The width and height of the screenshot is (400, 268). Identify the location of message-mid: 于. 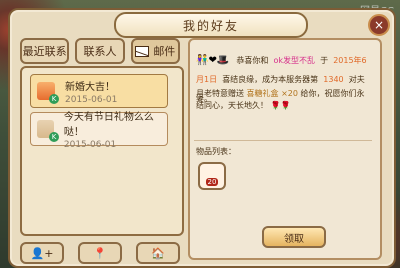
(324, 60).